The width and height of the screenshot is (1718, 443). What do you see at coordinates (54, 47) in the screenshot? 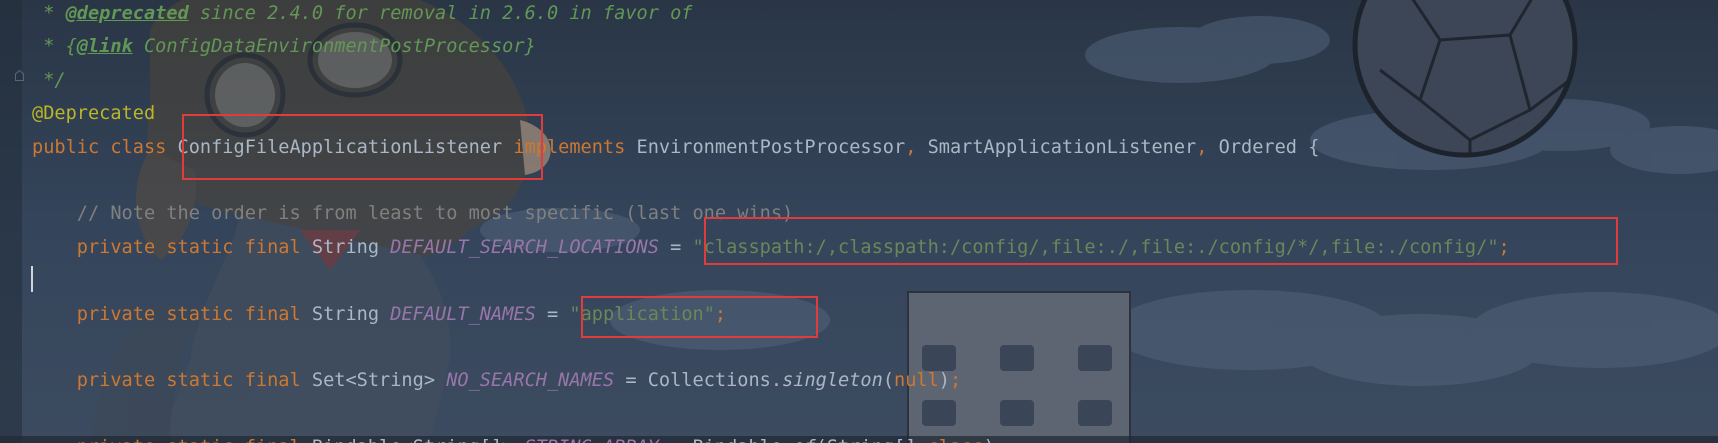
I see `code-token: * {` at bounding box center [54, 47].